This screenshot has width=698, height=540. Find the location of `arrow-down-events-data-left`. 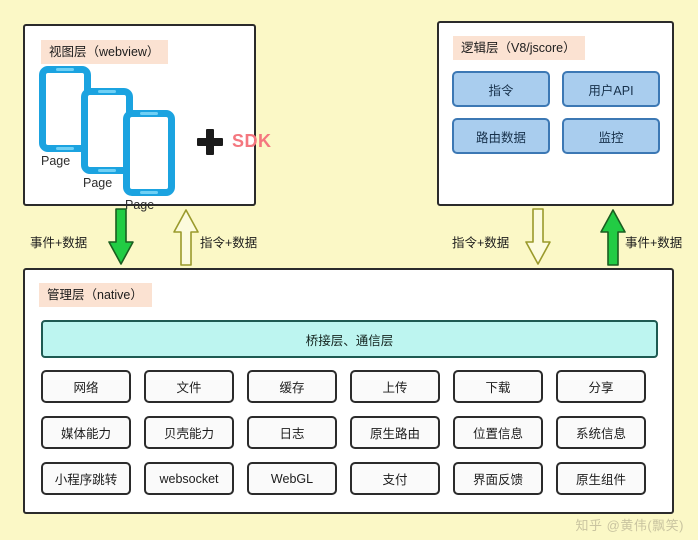

arrow-down-events-data-left is located at coordinates (121, 237).